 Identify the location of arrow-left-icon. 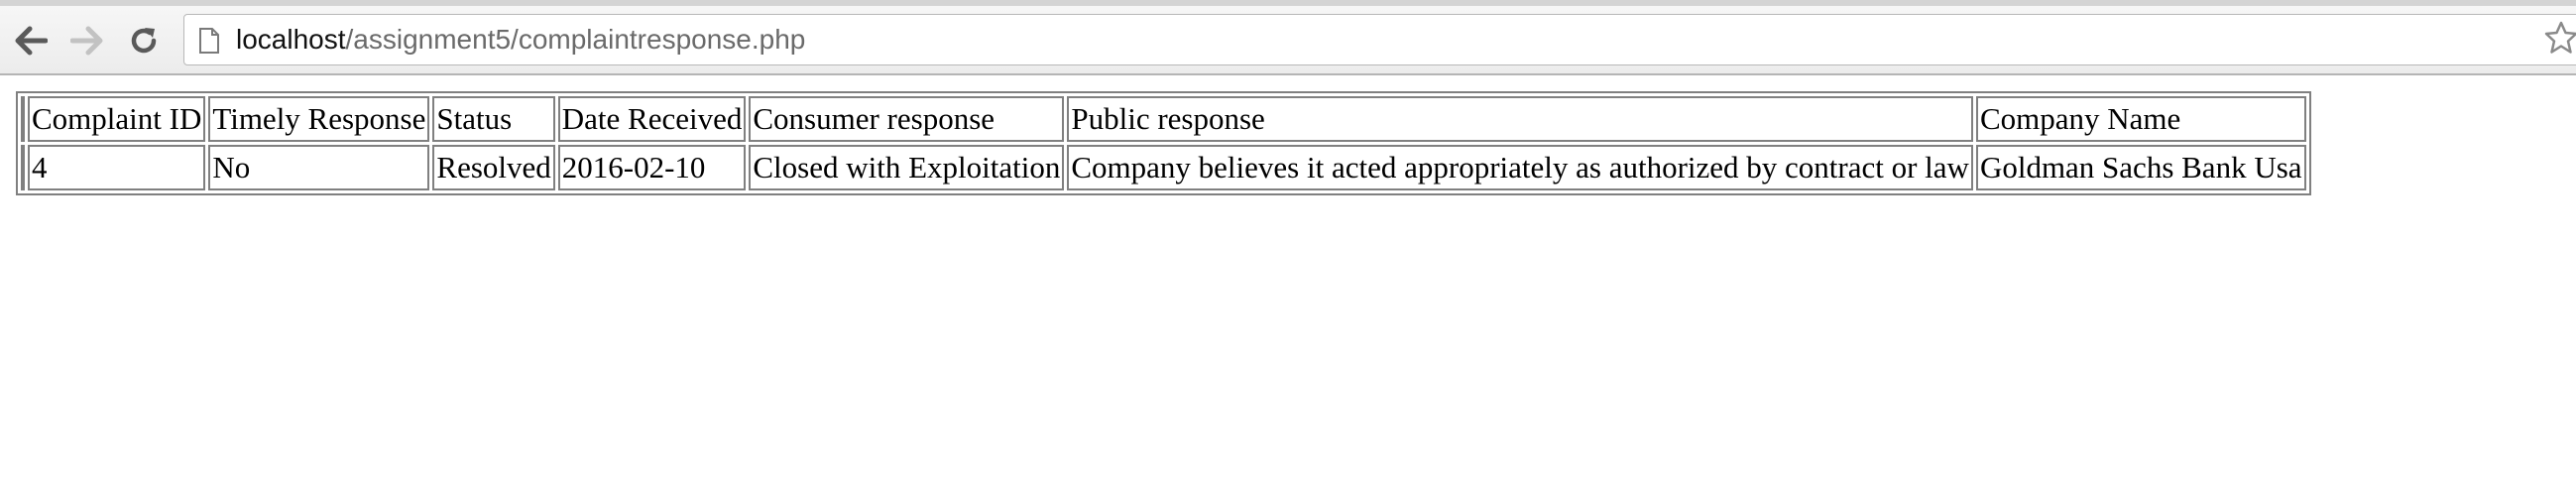
(31, 41).